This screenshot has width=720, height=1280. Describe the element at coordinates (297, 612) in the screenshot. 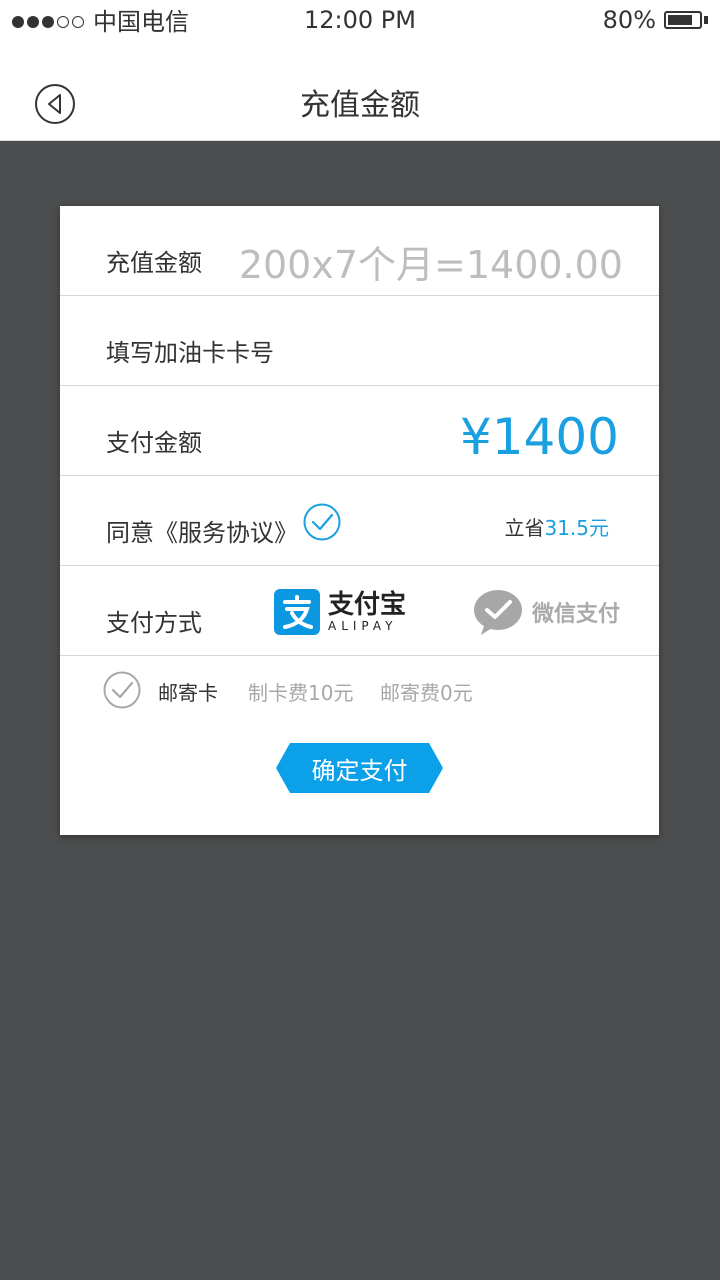

I see `alipay-icon` at that location.